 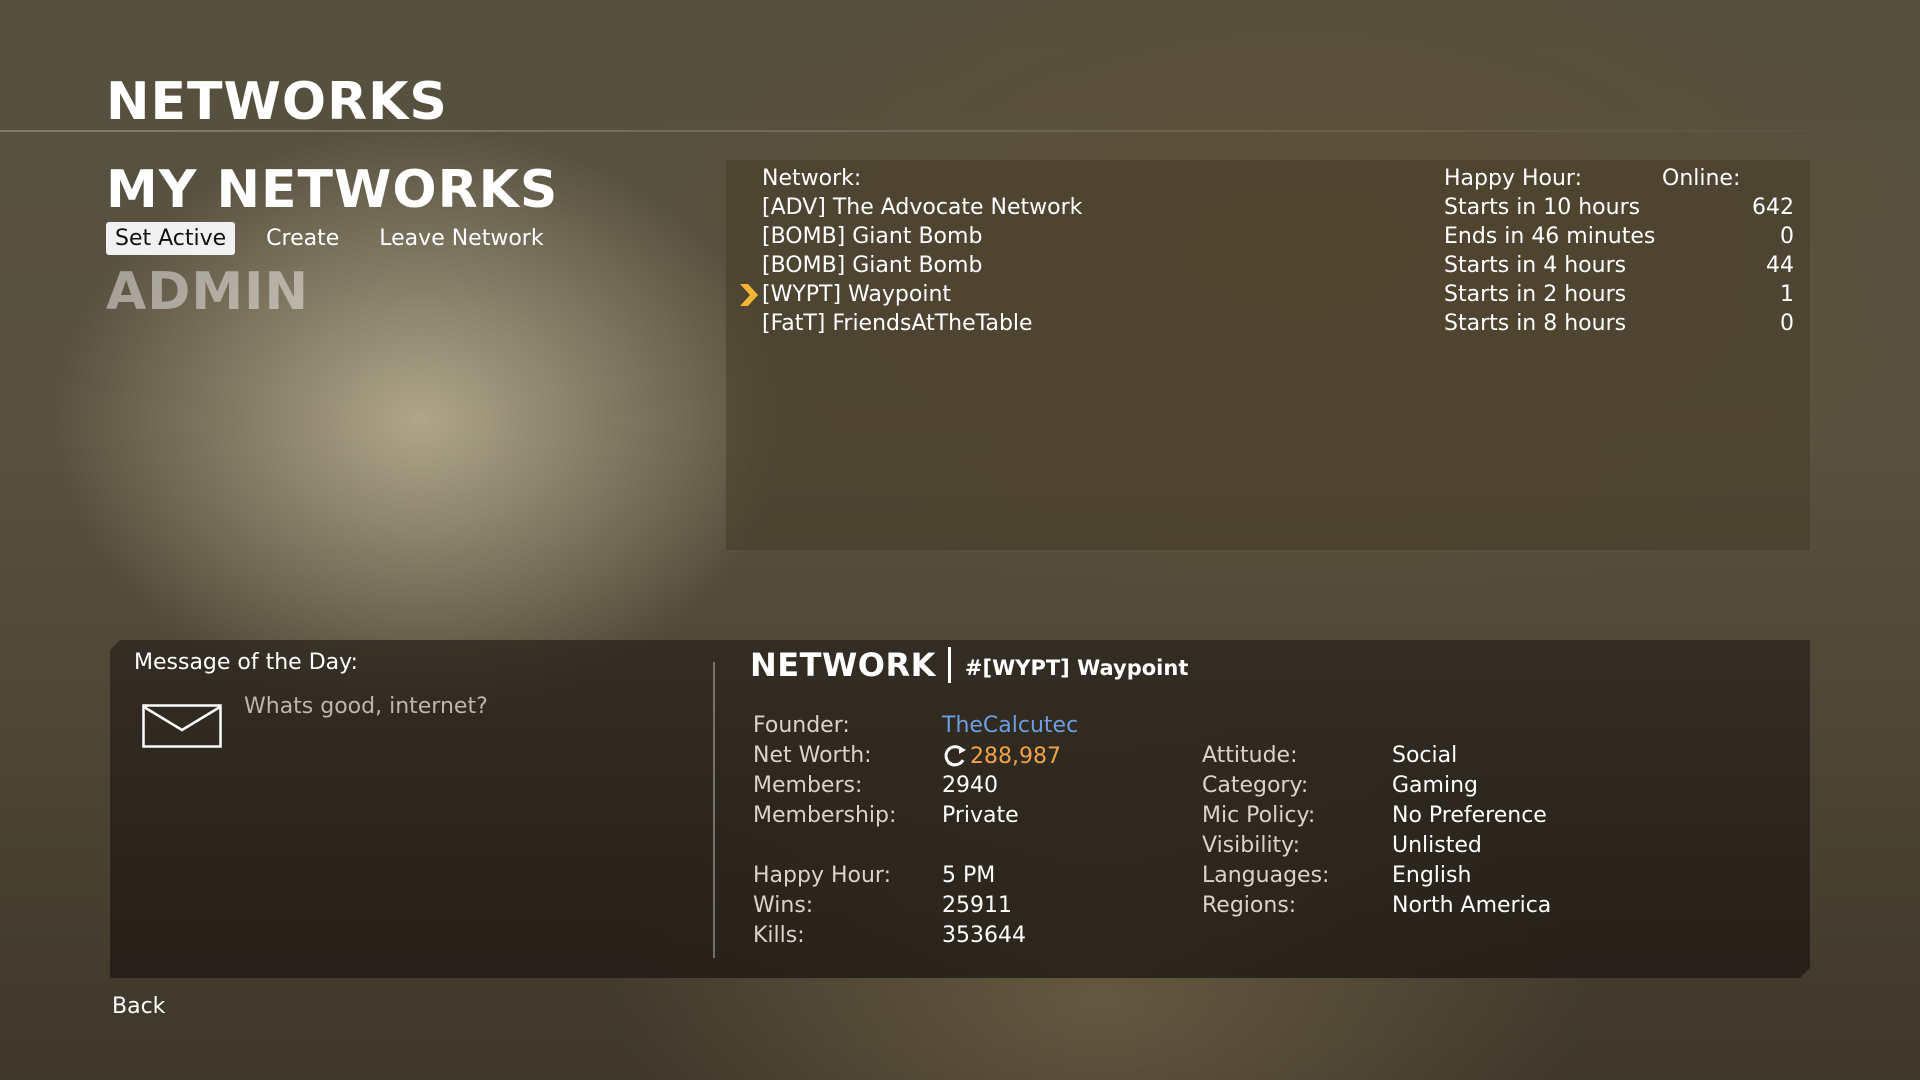 What do you see at coordinates (1780, 265) in the screenshot?
I see `network-online: 44` at bounding box center [1780, 265].